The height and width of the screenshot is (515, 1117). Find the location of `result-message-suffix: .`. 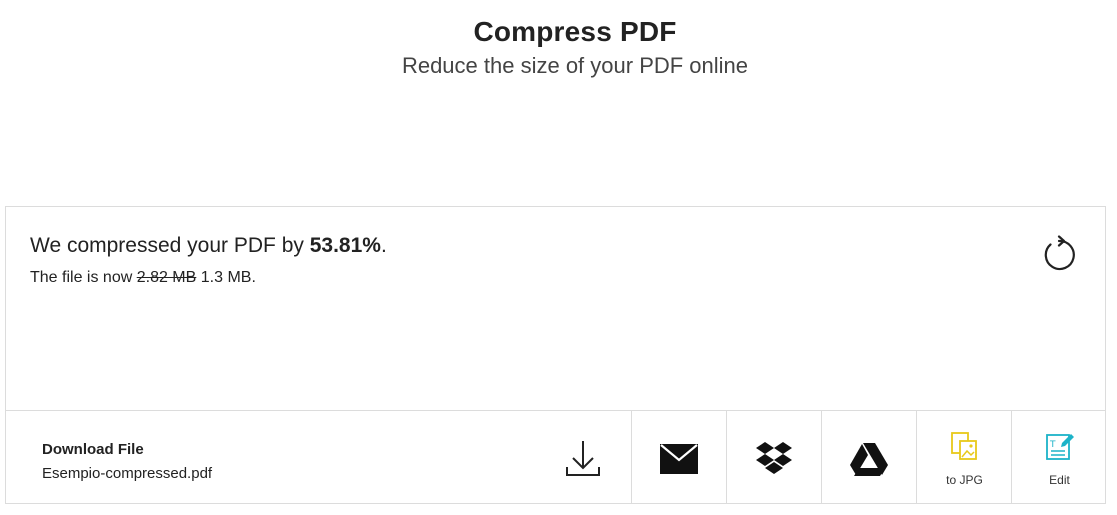

result-message-suffix: . is located at coordinates (383, 245).